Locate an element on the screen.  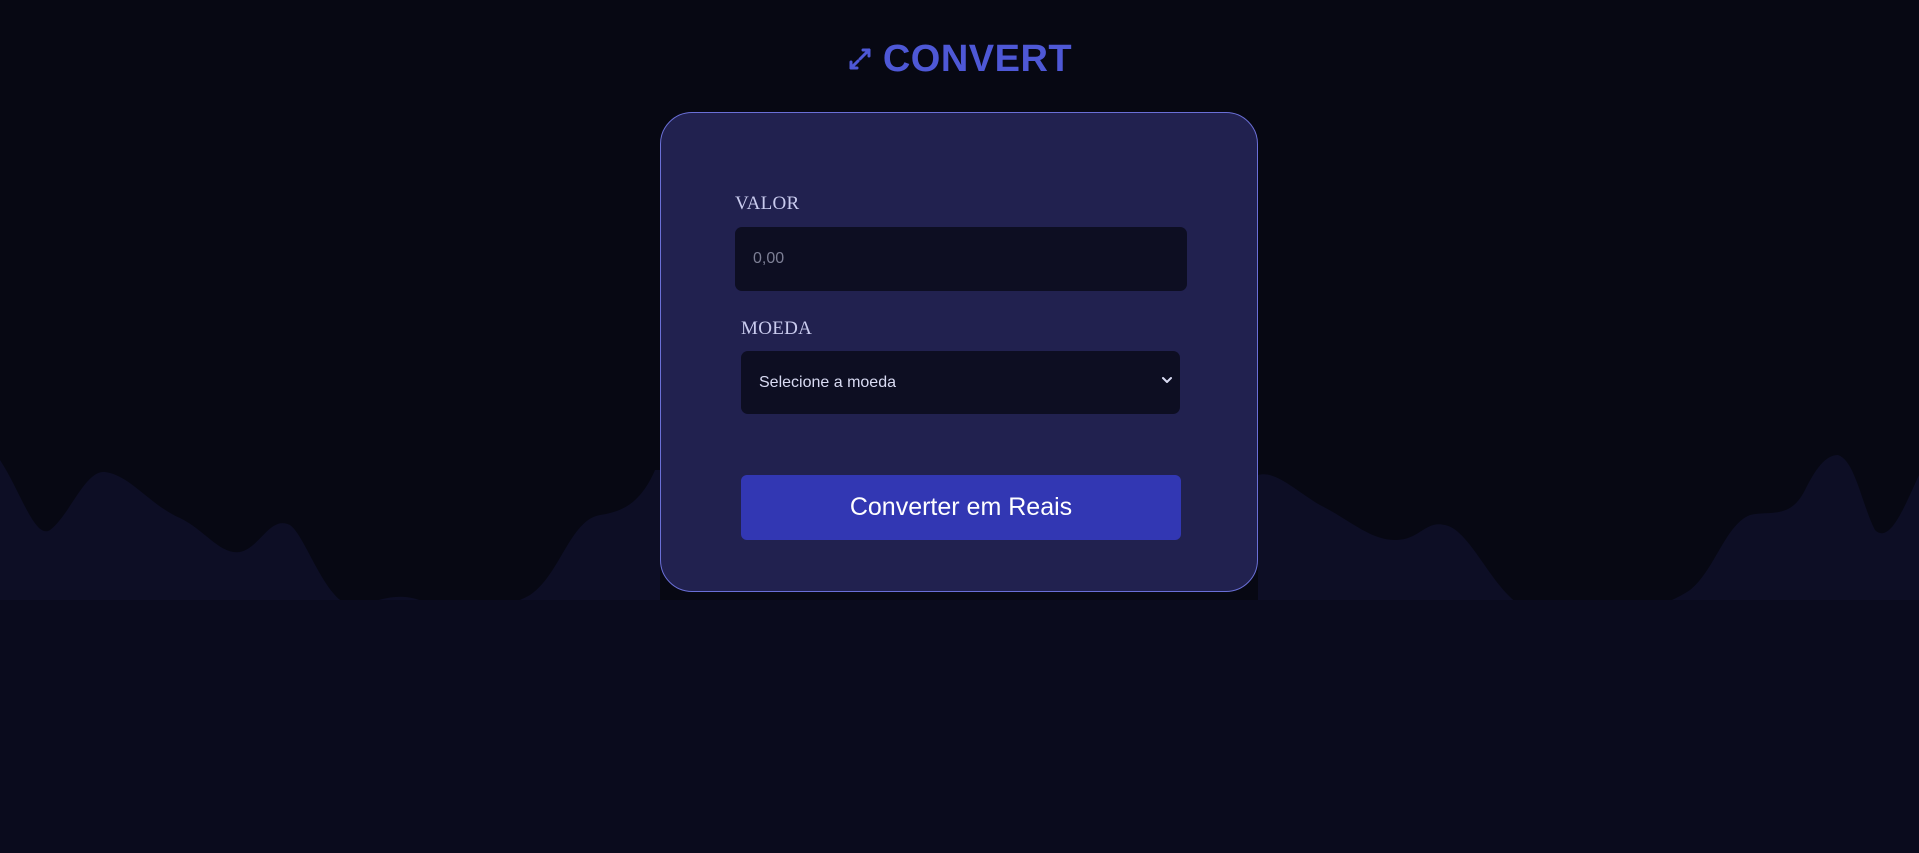
app-logo: CONVERT is located at coordinates (959, 59).